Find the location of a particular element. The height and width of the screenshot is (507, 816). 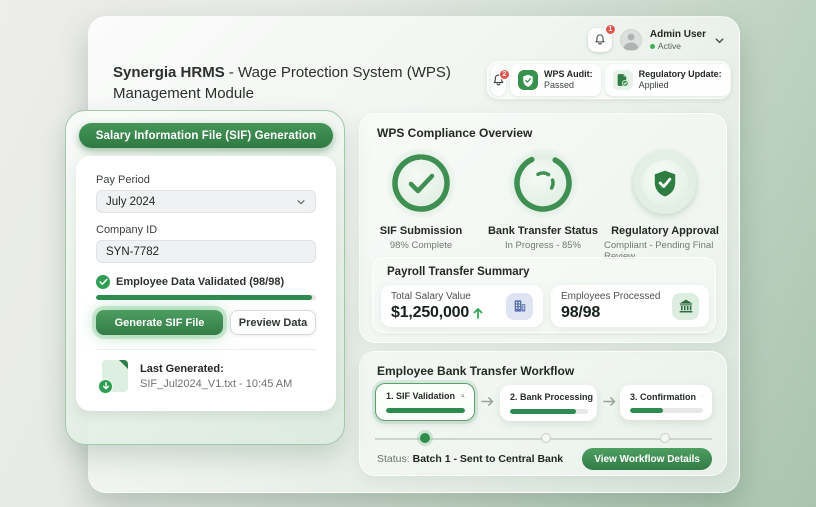

validation-progress-track is located at coordinates (206, 297).